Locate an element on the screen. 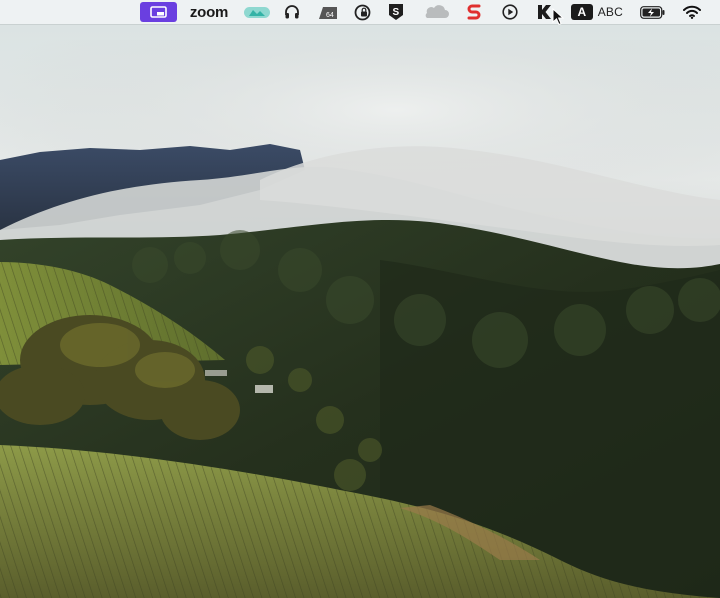 This screenshot has height=598, width=720. lock-shield-icon is located at coordinates (362, 12).